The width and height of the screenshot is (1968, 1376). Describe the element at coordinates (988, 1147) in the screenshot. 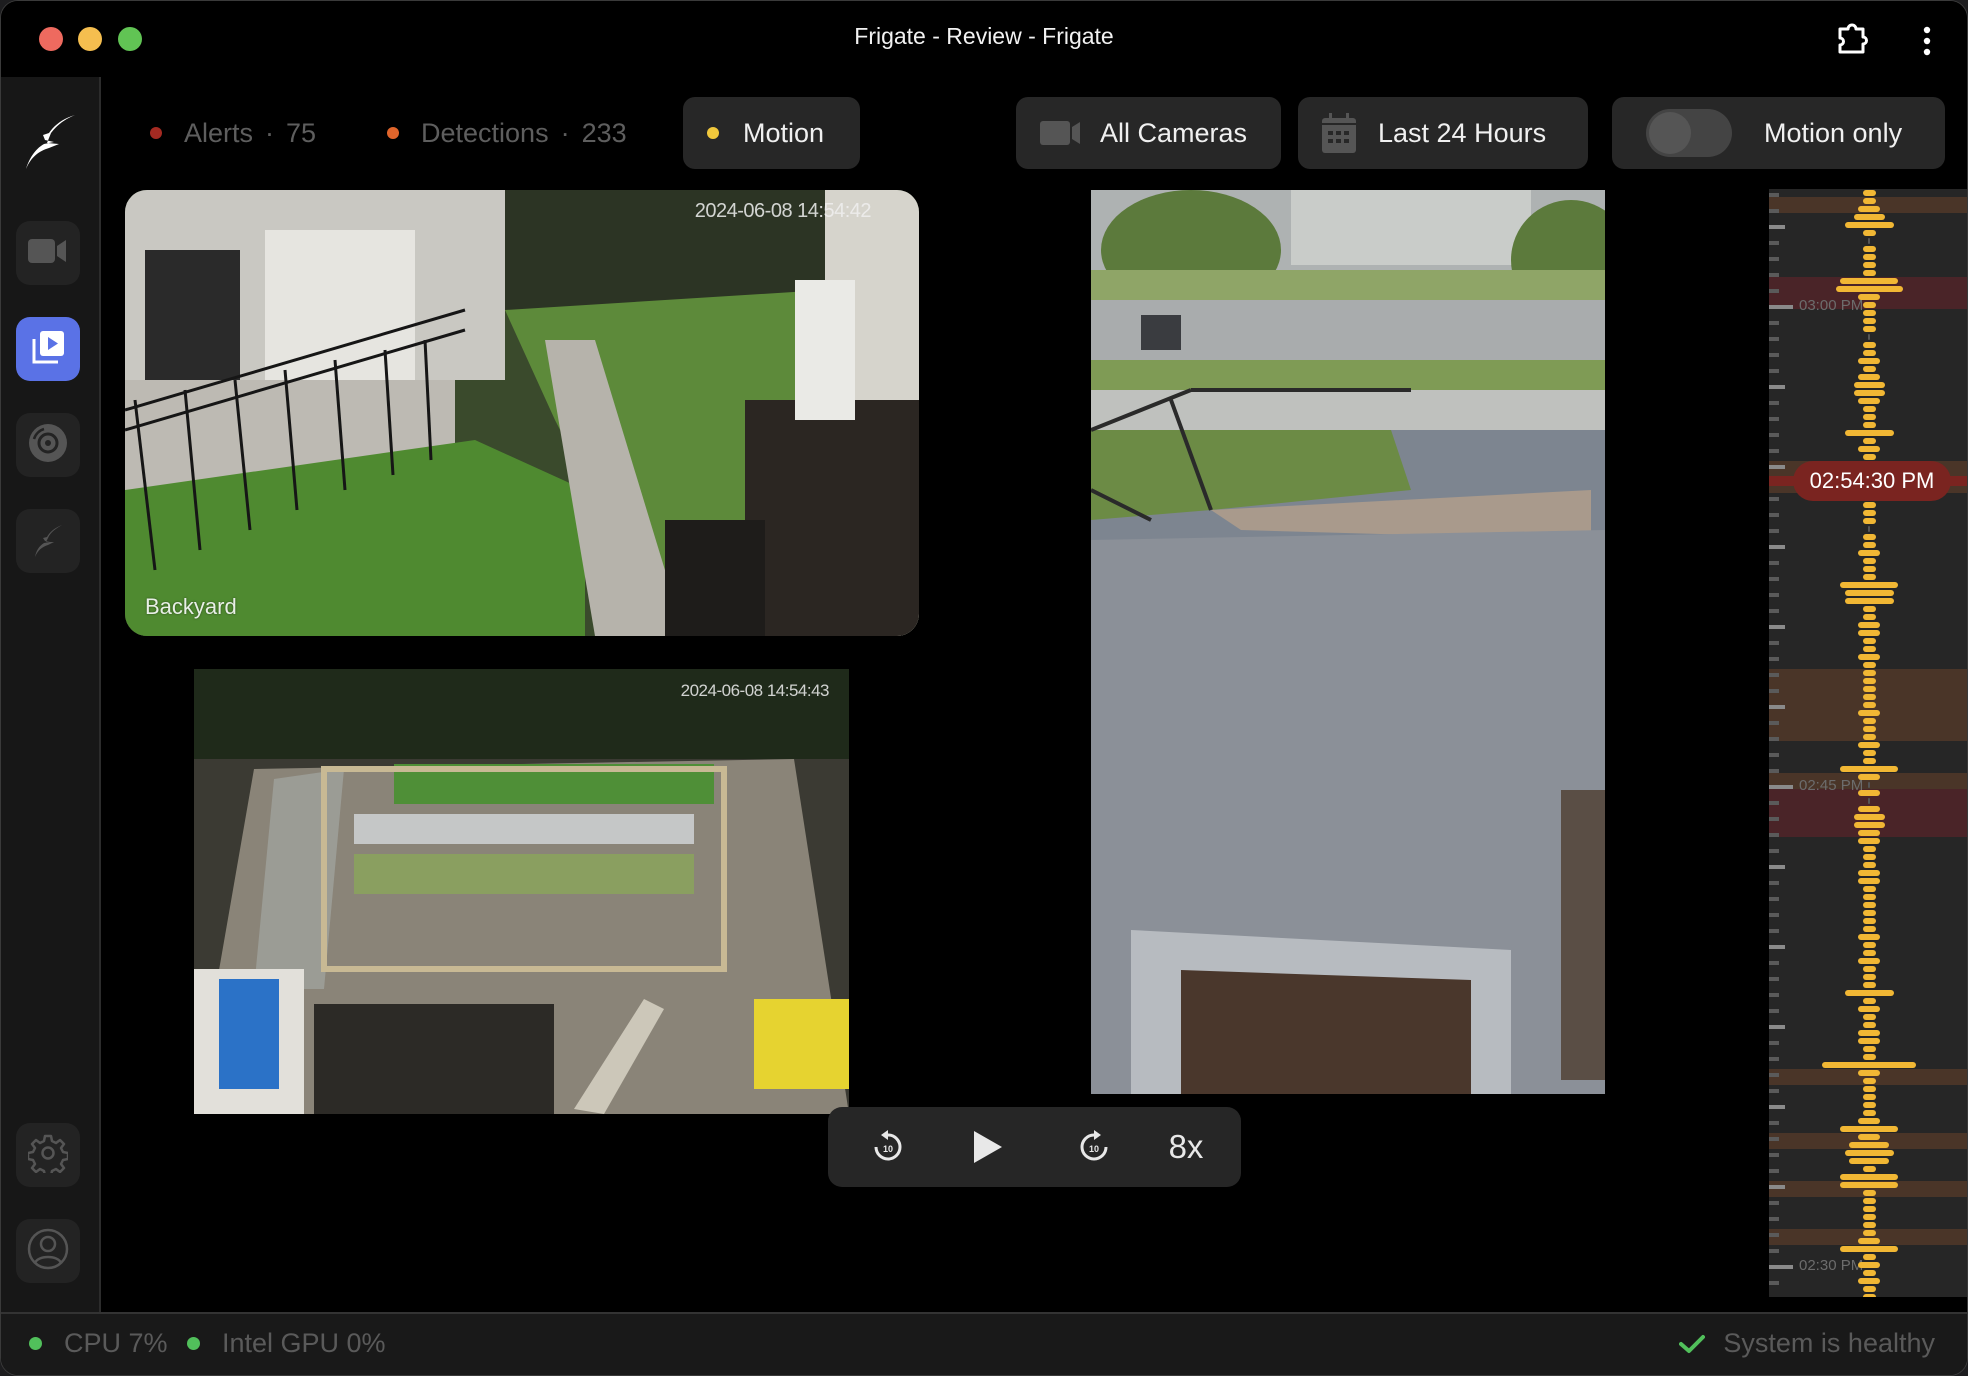

I see `play-button` at that location.